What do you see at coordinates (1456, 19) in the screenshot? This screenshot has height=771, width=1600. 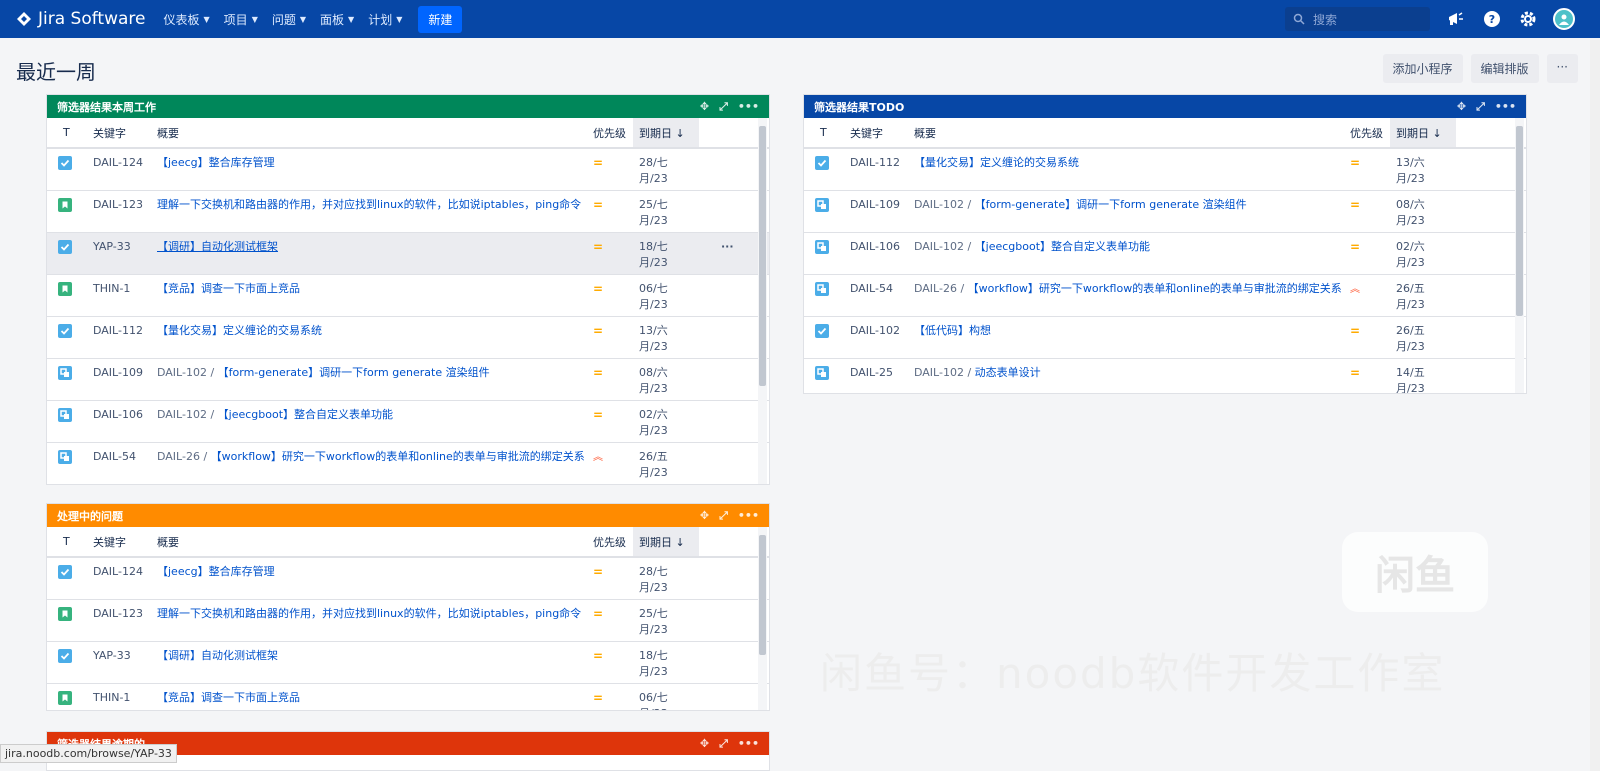 I see `notifications-megaphone-icon` at bounding box center [1456, 19].